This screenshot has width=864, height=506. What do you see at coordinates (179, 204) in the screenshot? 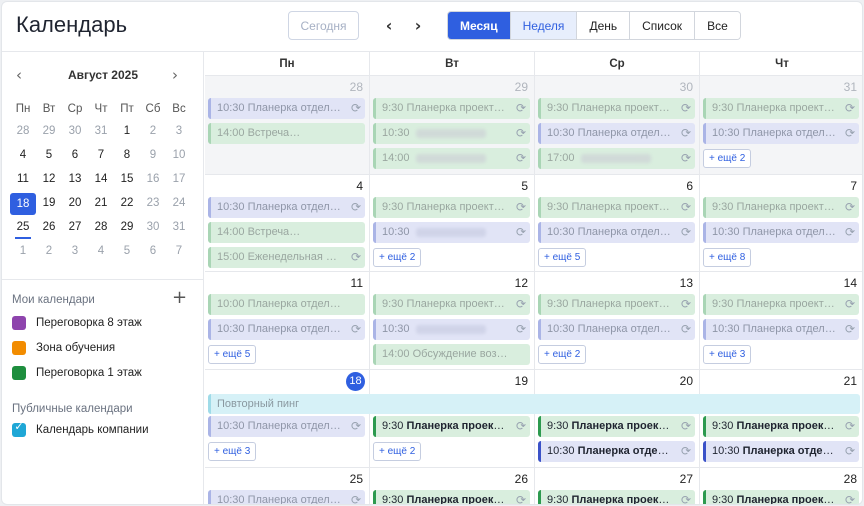
I see `mini-day: 24` at bounding box center [179, 204].